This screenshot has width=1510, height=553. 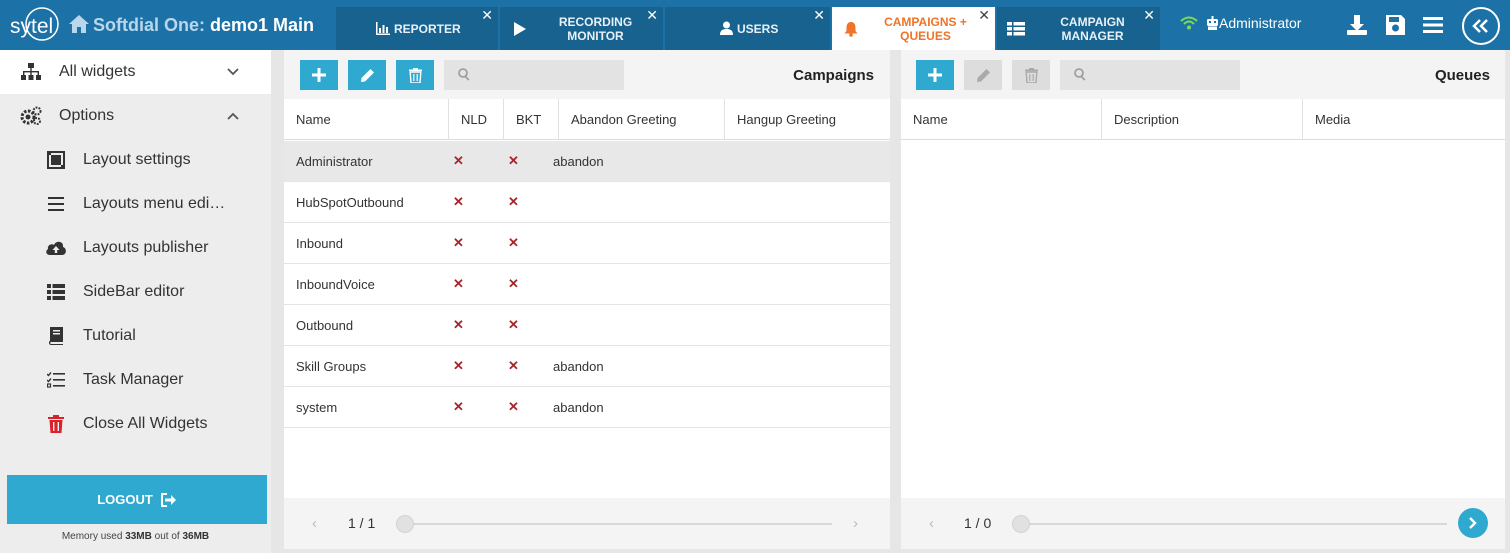 What do you see at coordinates (807, 119) in the screenshot?
I see `column-header-hangup-greeting: Hangup Greeting` at bounding box center [807, 119].